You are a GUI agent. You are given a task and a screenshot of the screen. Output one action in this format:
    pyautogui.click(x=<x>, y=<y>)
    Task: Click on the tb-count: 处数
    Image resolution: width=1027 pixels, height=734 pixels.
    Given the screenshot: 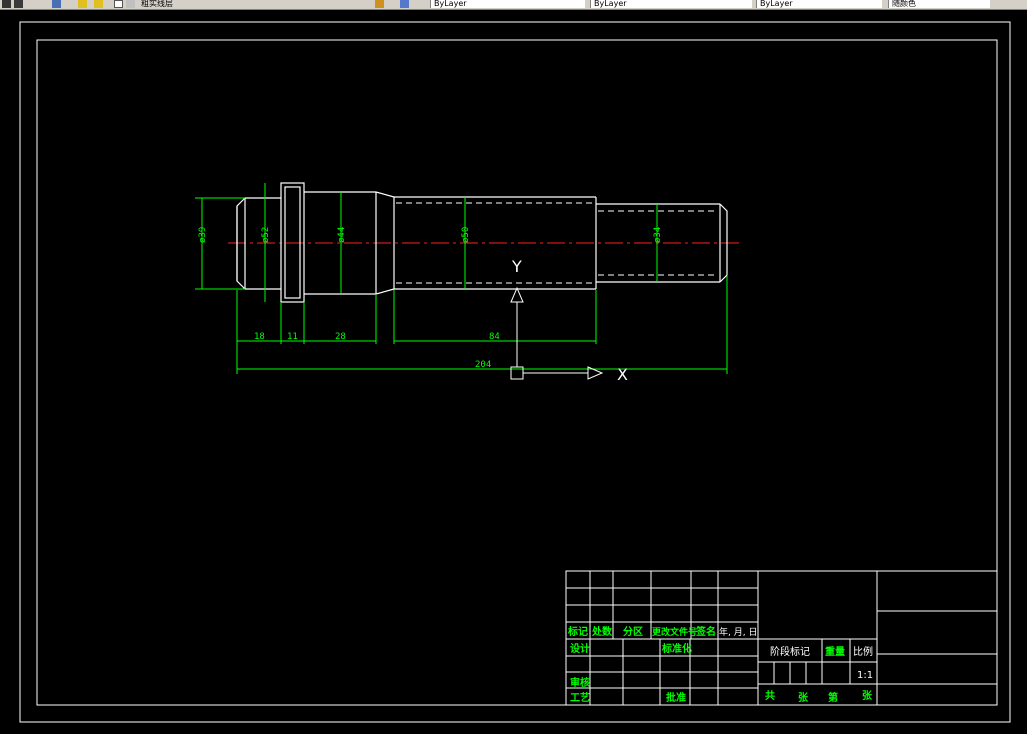 What is the action you would take?
    pyautogui.click(x=602, y=631)
    